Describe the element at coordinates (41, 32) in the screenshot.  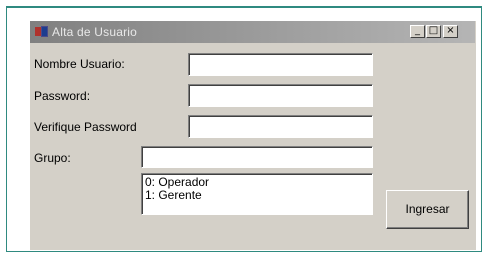
I see `app-icon` at that location.